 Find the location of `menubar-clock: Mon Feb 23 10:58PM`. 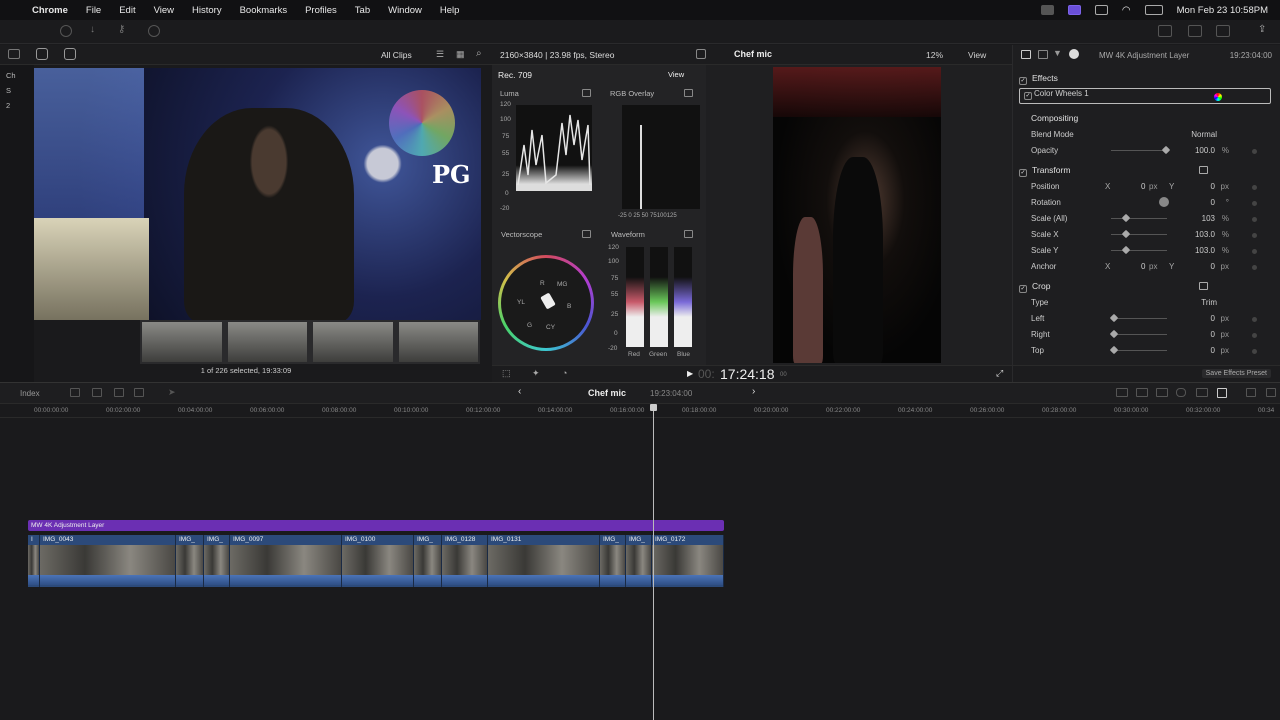

menubar-clock: Mon Feb 23 10:58PM is located at coordinates (1222, 10).